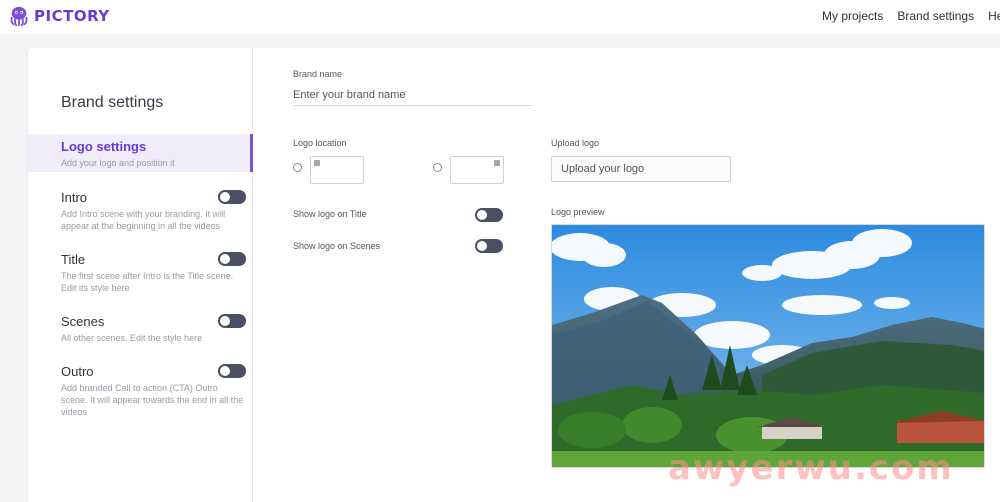 The width and height of the screenshot is (1000, 502). What do you see at coordinates (489, 246) in the screenshot?
I see `show-on-scenes-toggle` at bounding box center [489, 246].